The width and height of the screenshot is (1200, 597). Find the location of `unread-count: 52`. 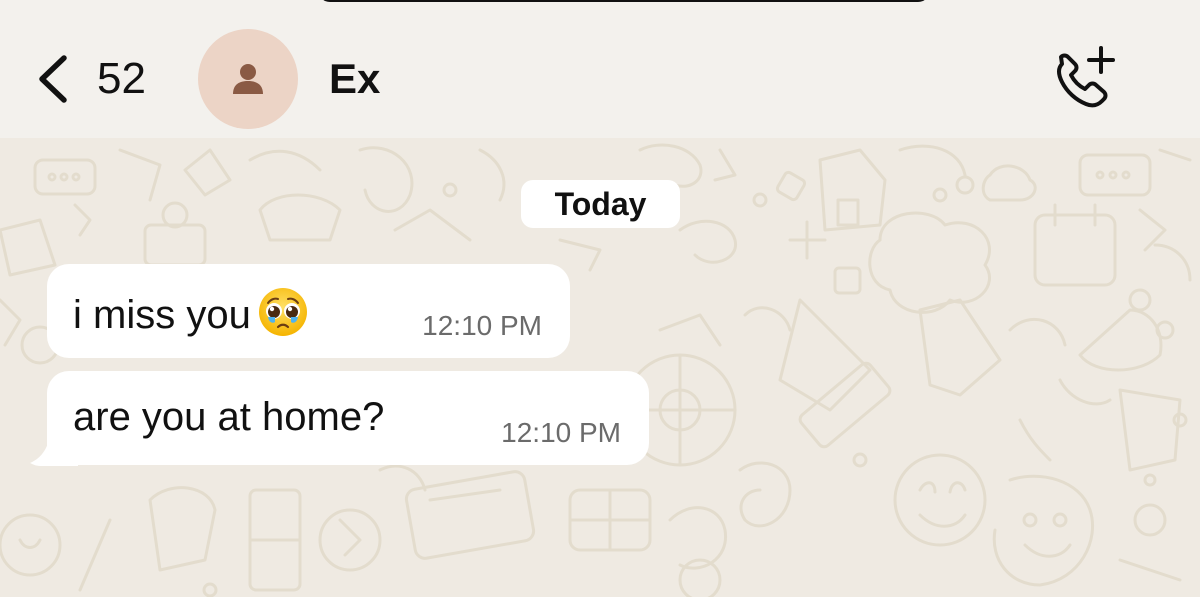

unread-count: 52 is located at coordinates (121, 79).